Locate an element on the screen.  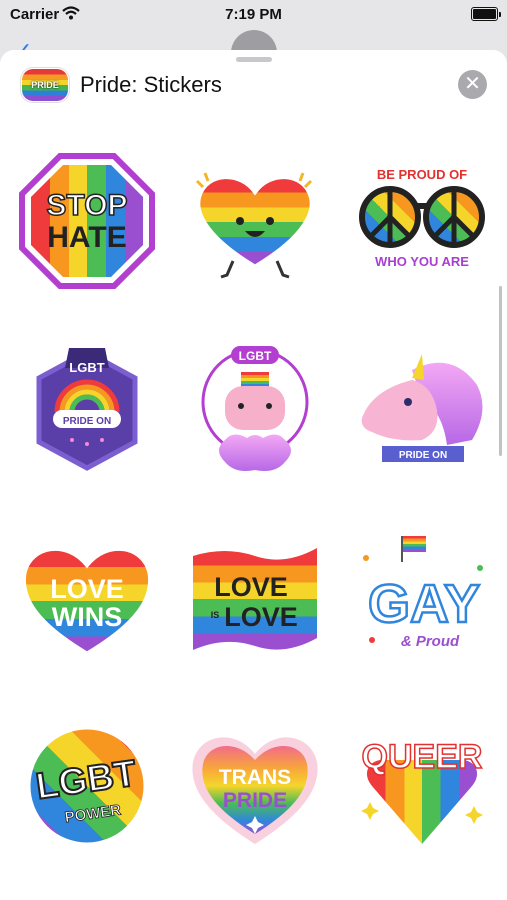
status-bar: Carrier 7:19 PM is located at coordinates (253, 15).